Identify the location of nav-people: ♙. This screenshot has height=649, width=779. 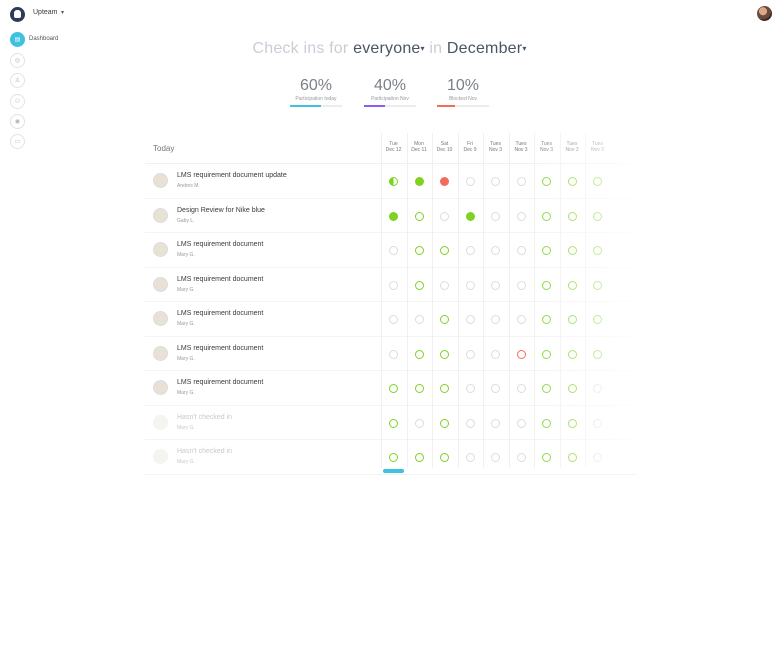
(17, 80).